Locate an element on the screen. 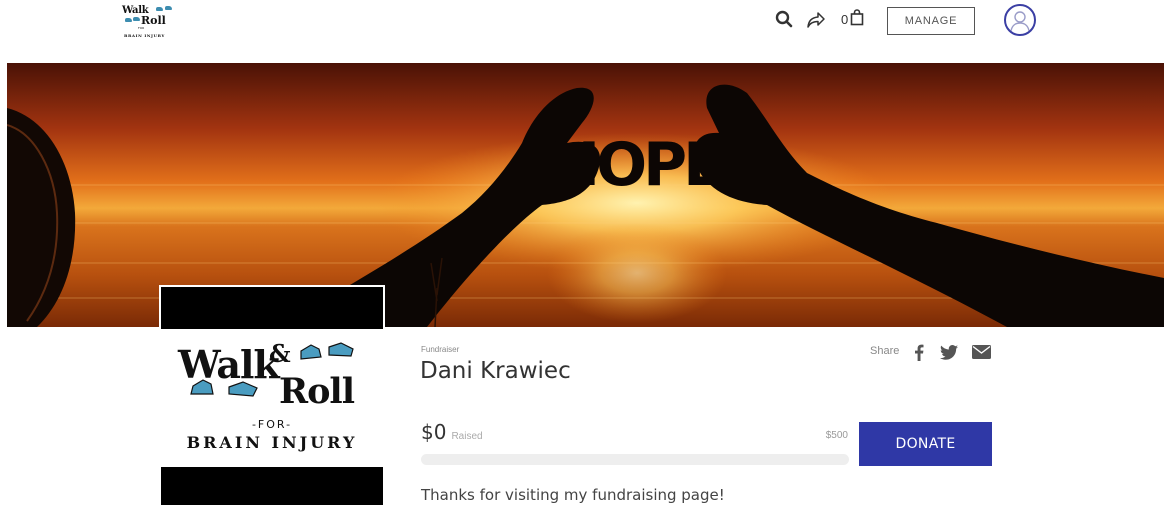 Image resolution: width=1165 pixels, height=507 pixels. user-avatar-icon is located at coordinates (1020, 20).